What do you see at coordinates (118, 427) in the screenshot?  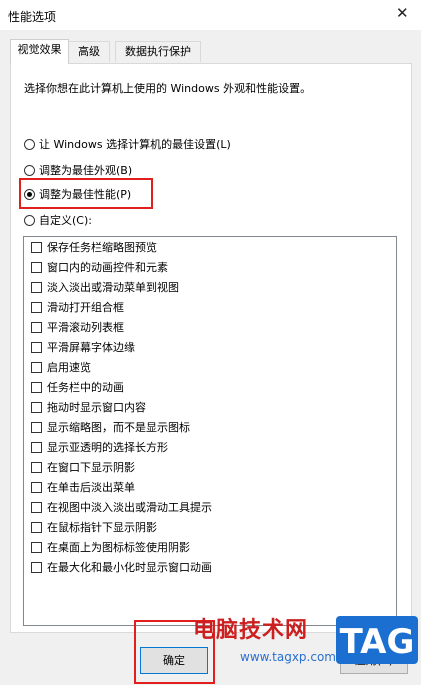 I see `checkbox-label: 显示缩略图，而不是显示图标` at bounding box center [118, 427].